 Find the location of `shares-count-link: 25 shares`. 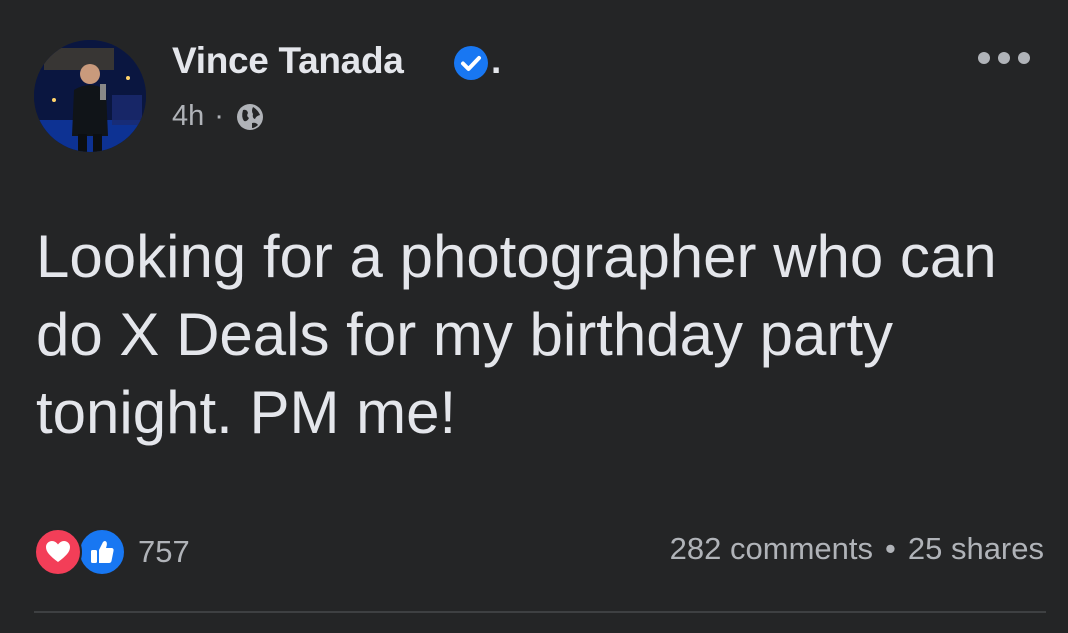

shares-count-link: 25 shares is located at coordinates (976, 549).